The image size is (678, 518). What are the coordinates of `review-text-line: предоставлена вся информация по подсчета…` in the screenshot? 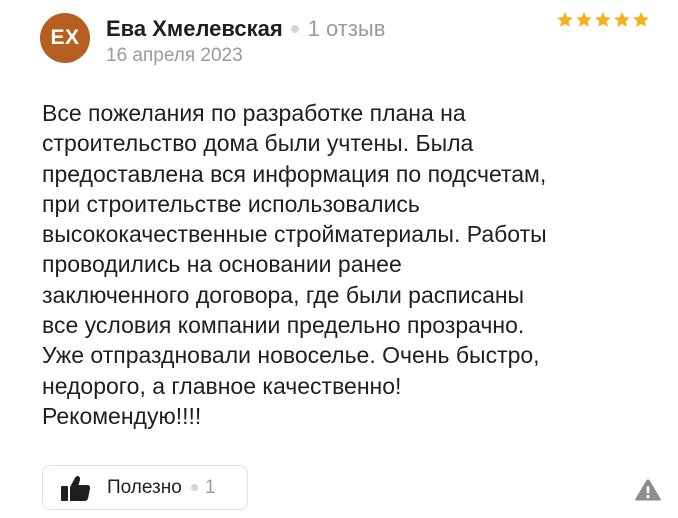 It's located at (294, 173).